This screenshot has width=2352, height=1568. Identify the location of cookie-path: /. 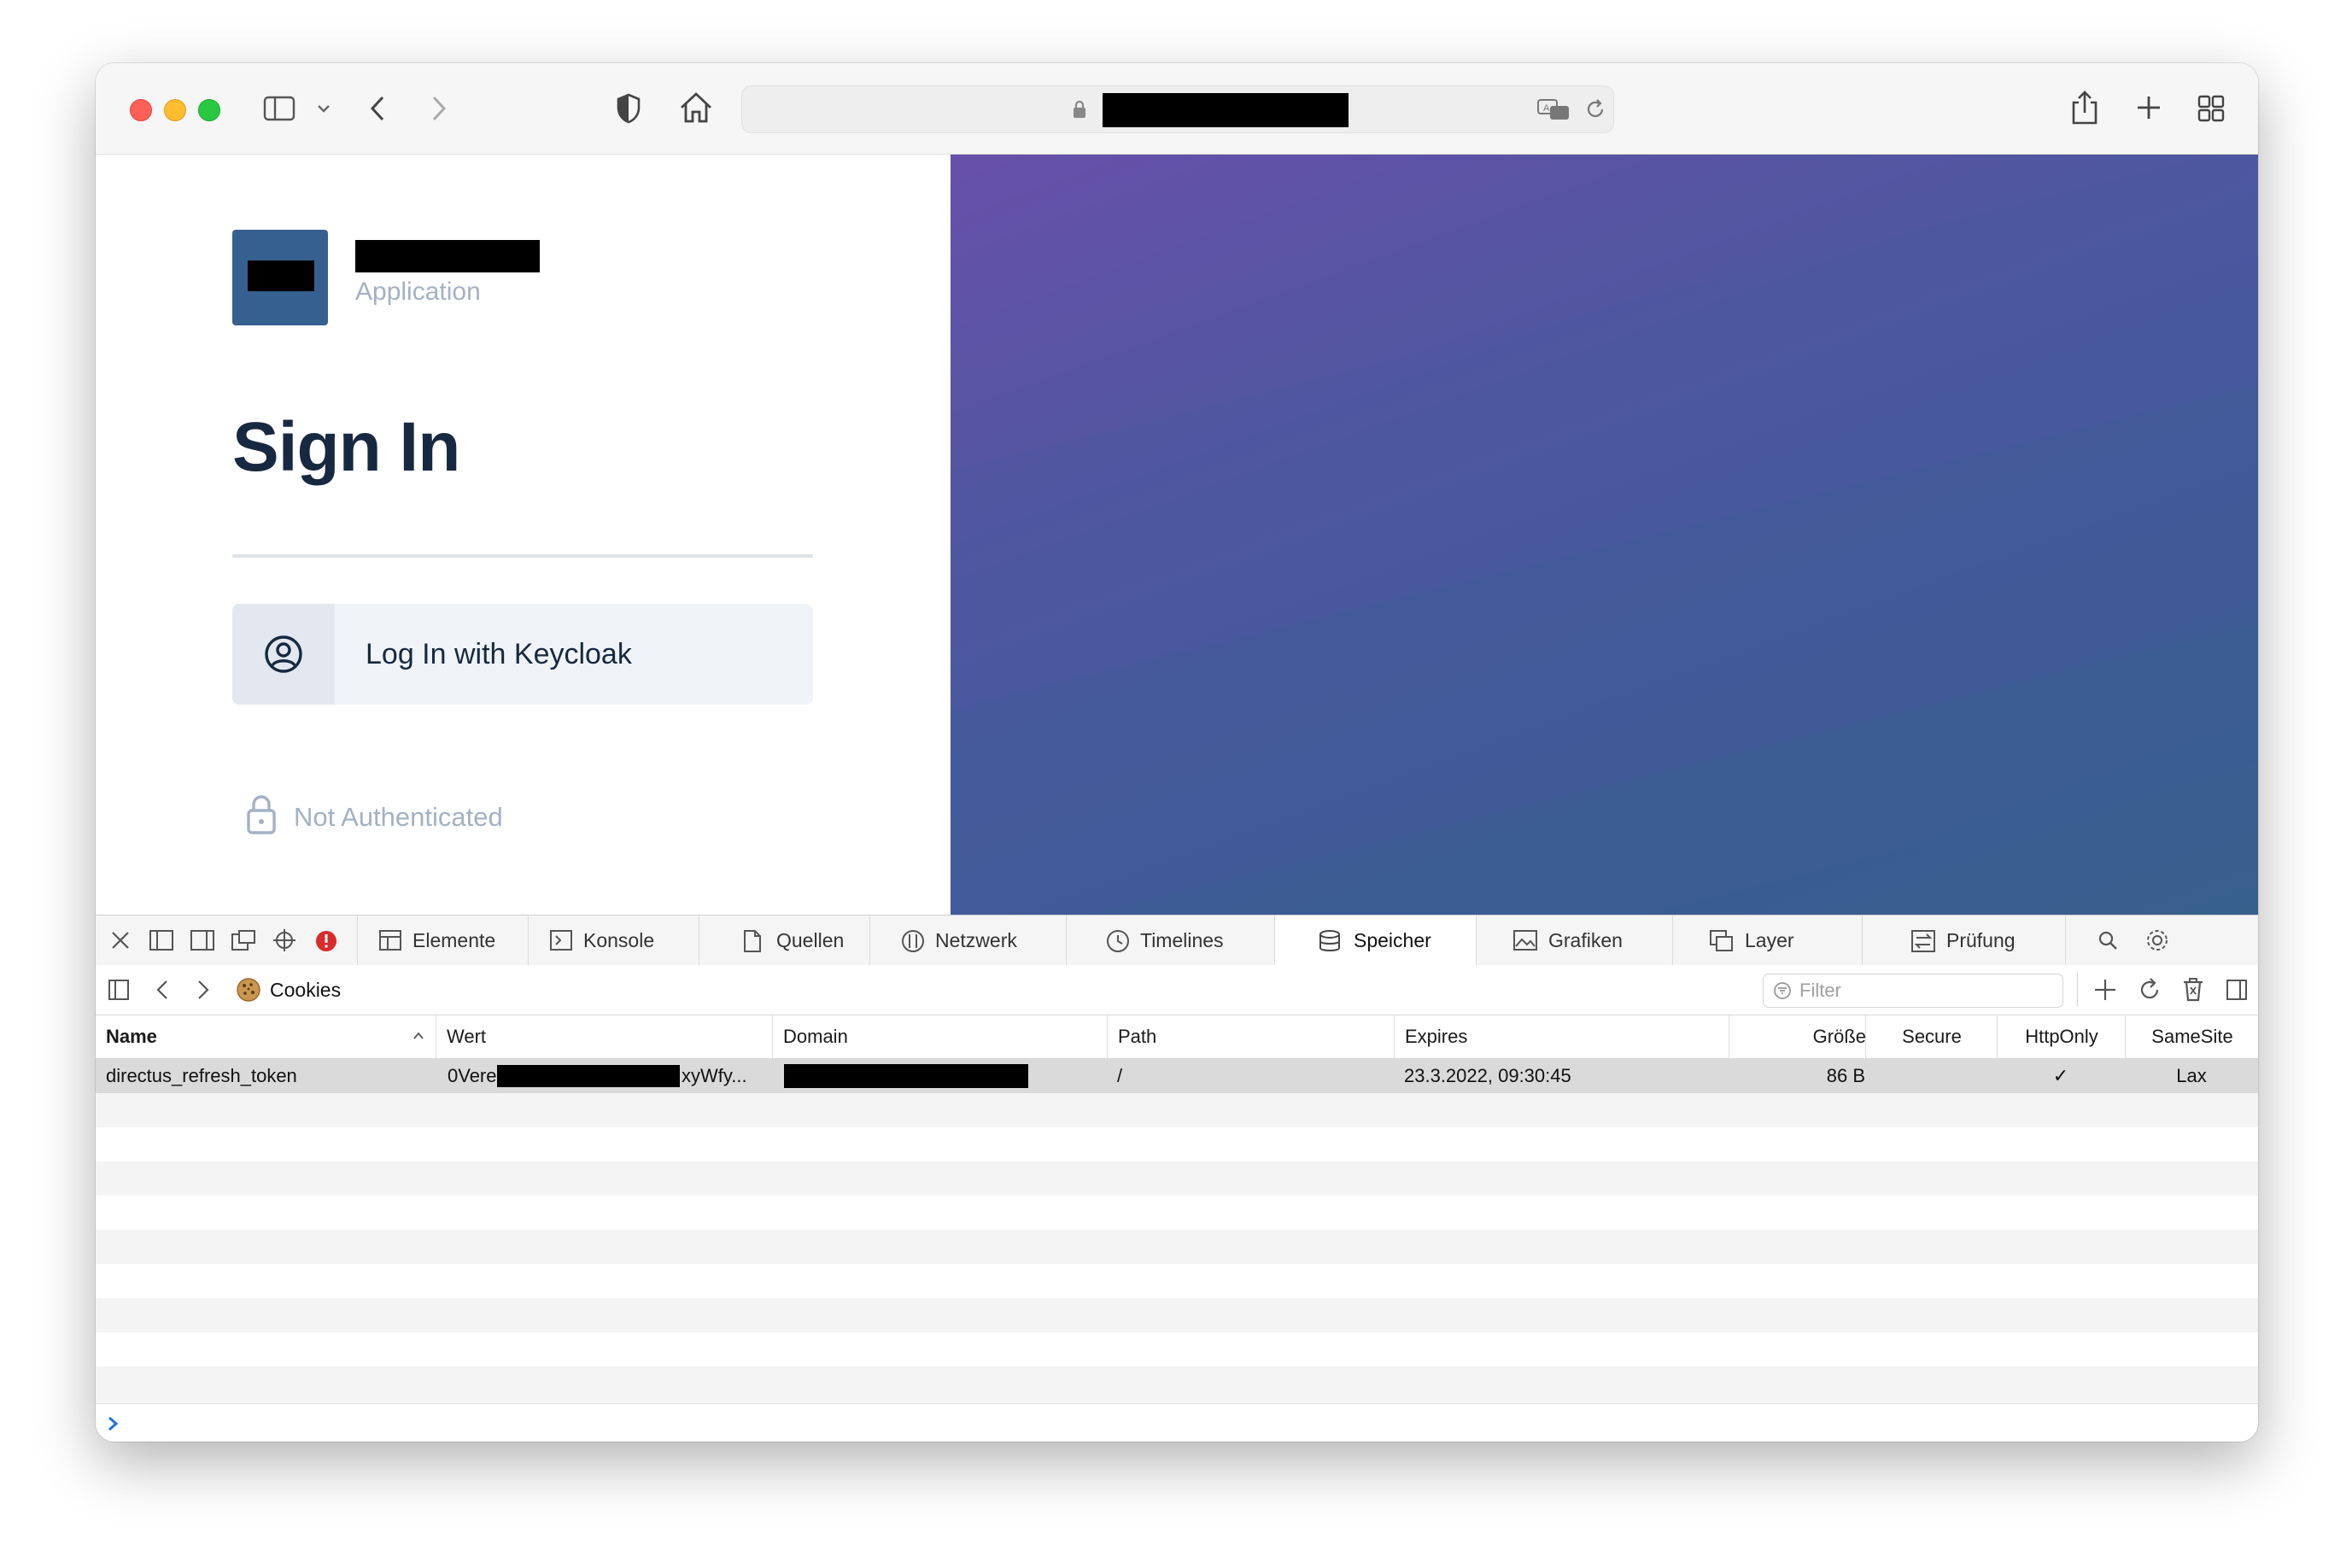
(1120, 1075).